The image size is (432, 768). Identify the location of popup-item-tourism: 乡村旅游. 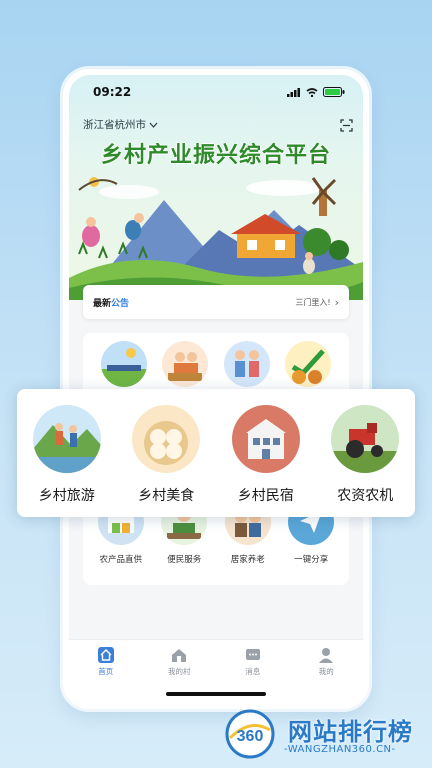
(67, 455).